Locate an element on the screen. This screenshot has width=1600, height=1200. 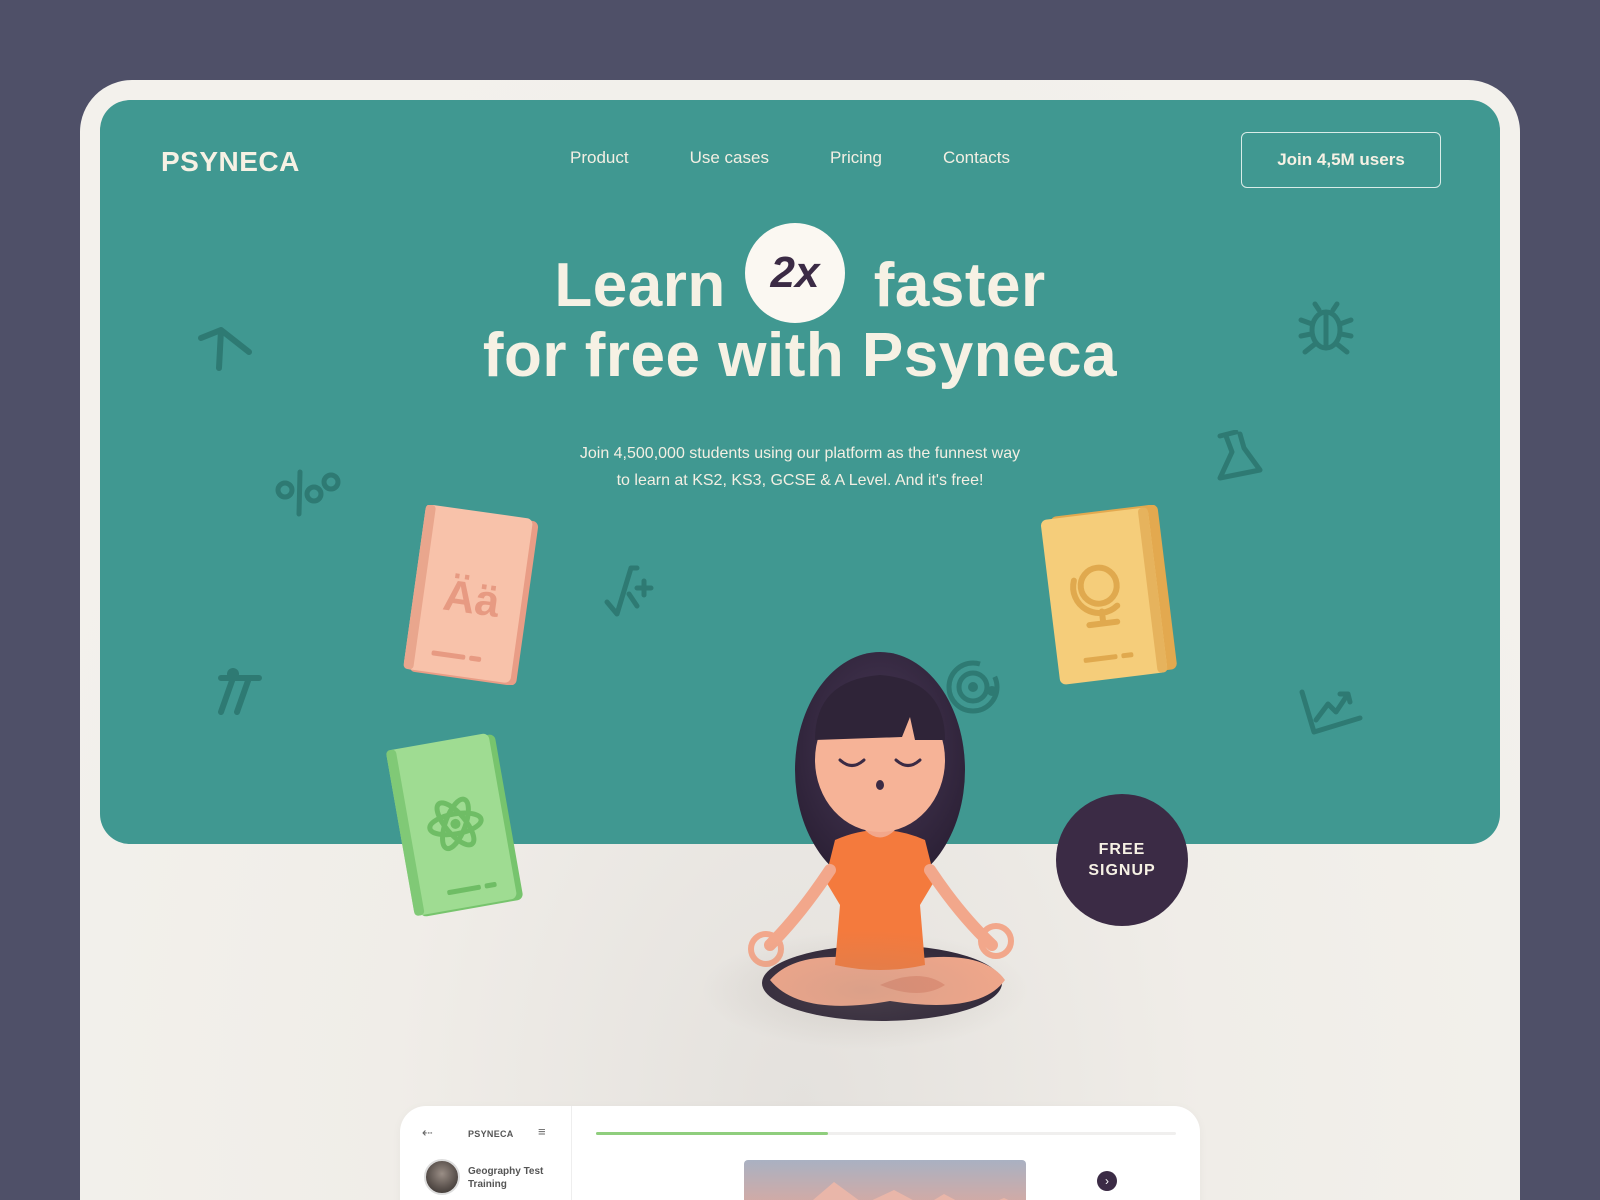
nav-item-pricing: Pricing is located at coordinates (856, 158).